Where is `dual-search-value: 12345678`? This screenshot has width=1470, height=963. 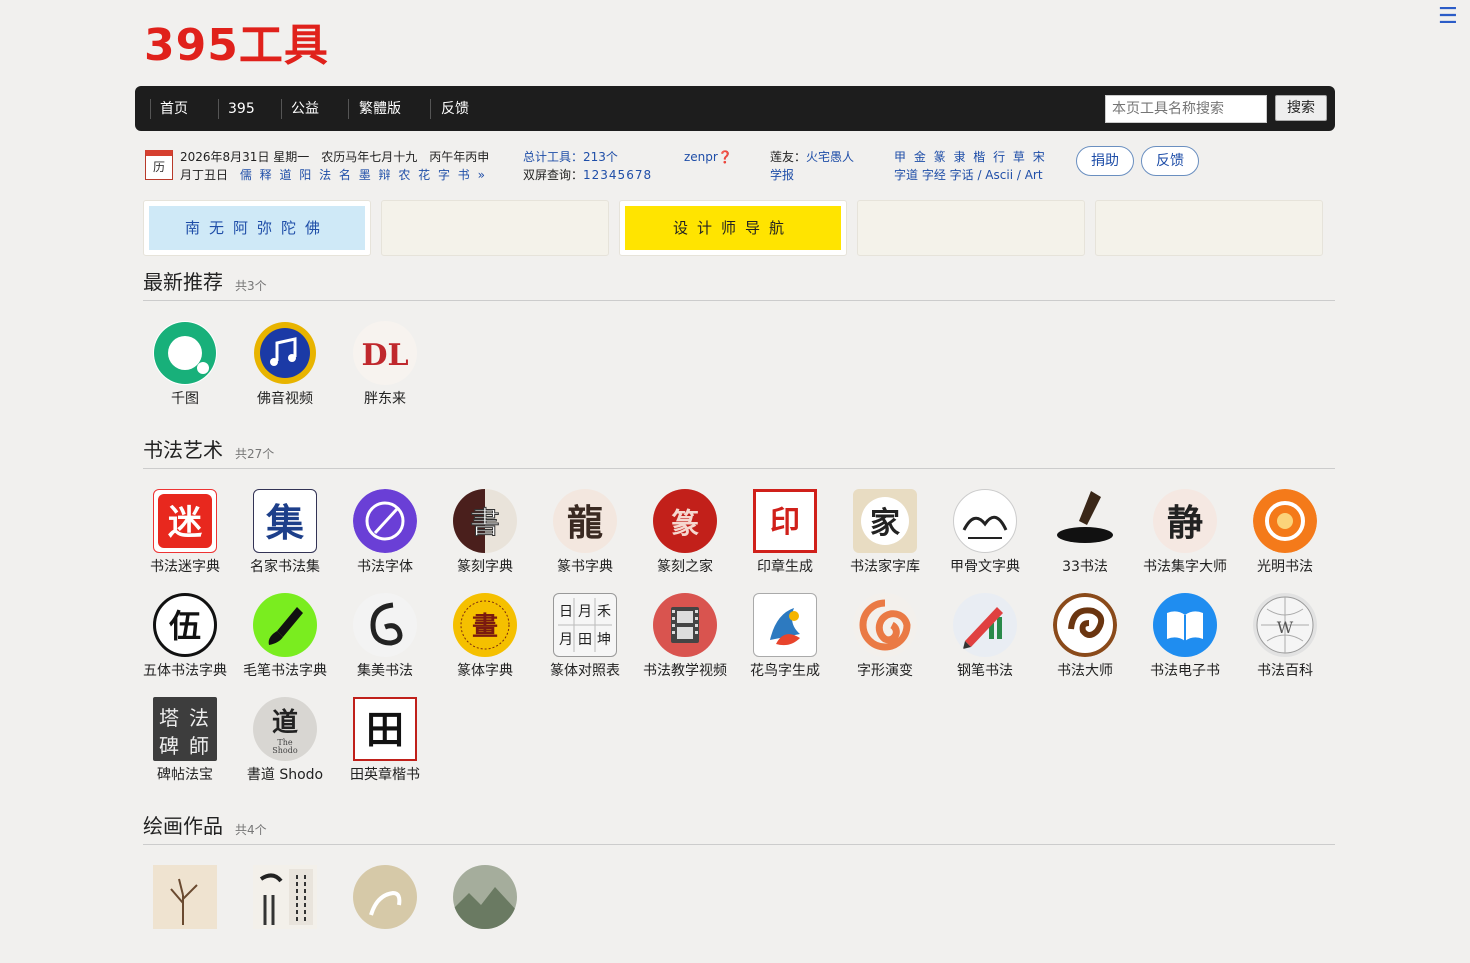 dual-search-value: 12345678 is located at coordinates (617, 175).